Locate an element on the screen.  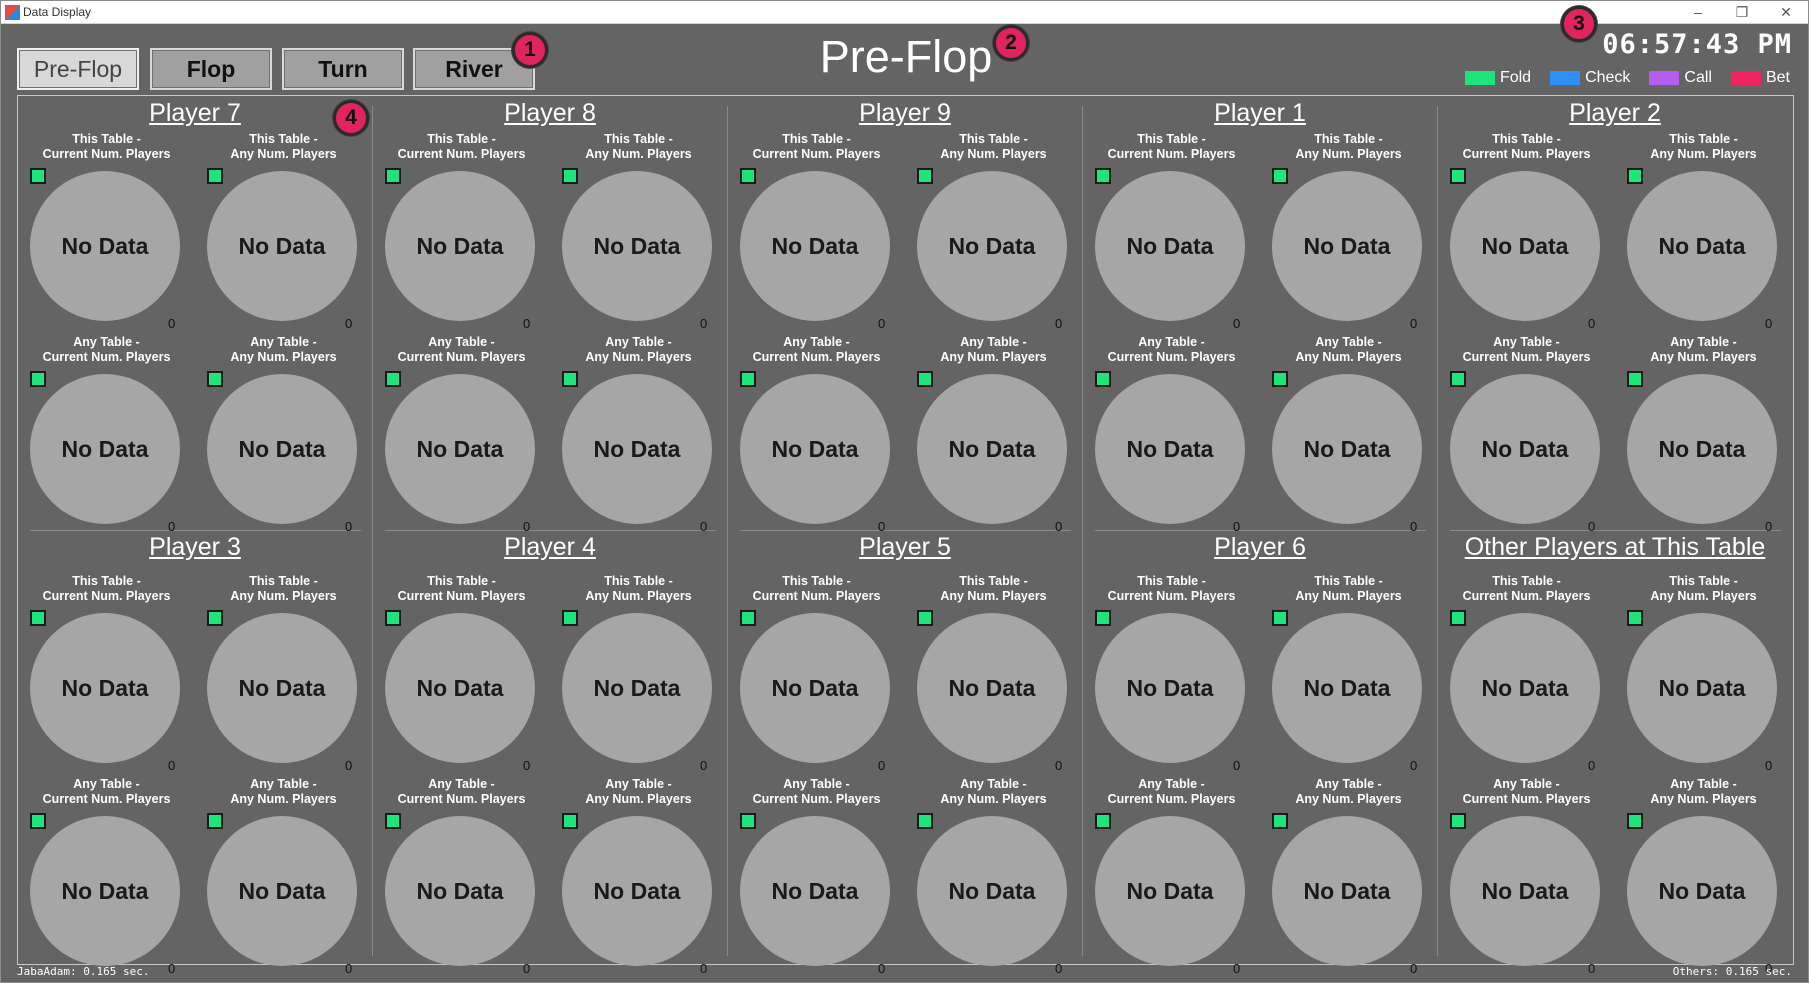
legend-label: Fold is located at coordinates (1515, 77).